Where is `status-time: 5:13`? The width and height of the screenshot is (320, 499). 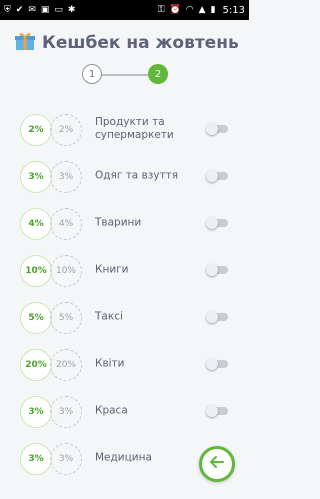 status-time: 5:13 is located at coordinates (233, 10).